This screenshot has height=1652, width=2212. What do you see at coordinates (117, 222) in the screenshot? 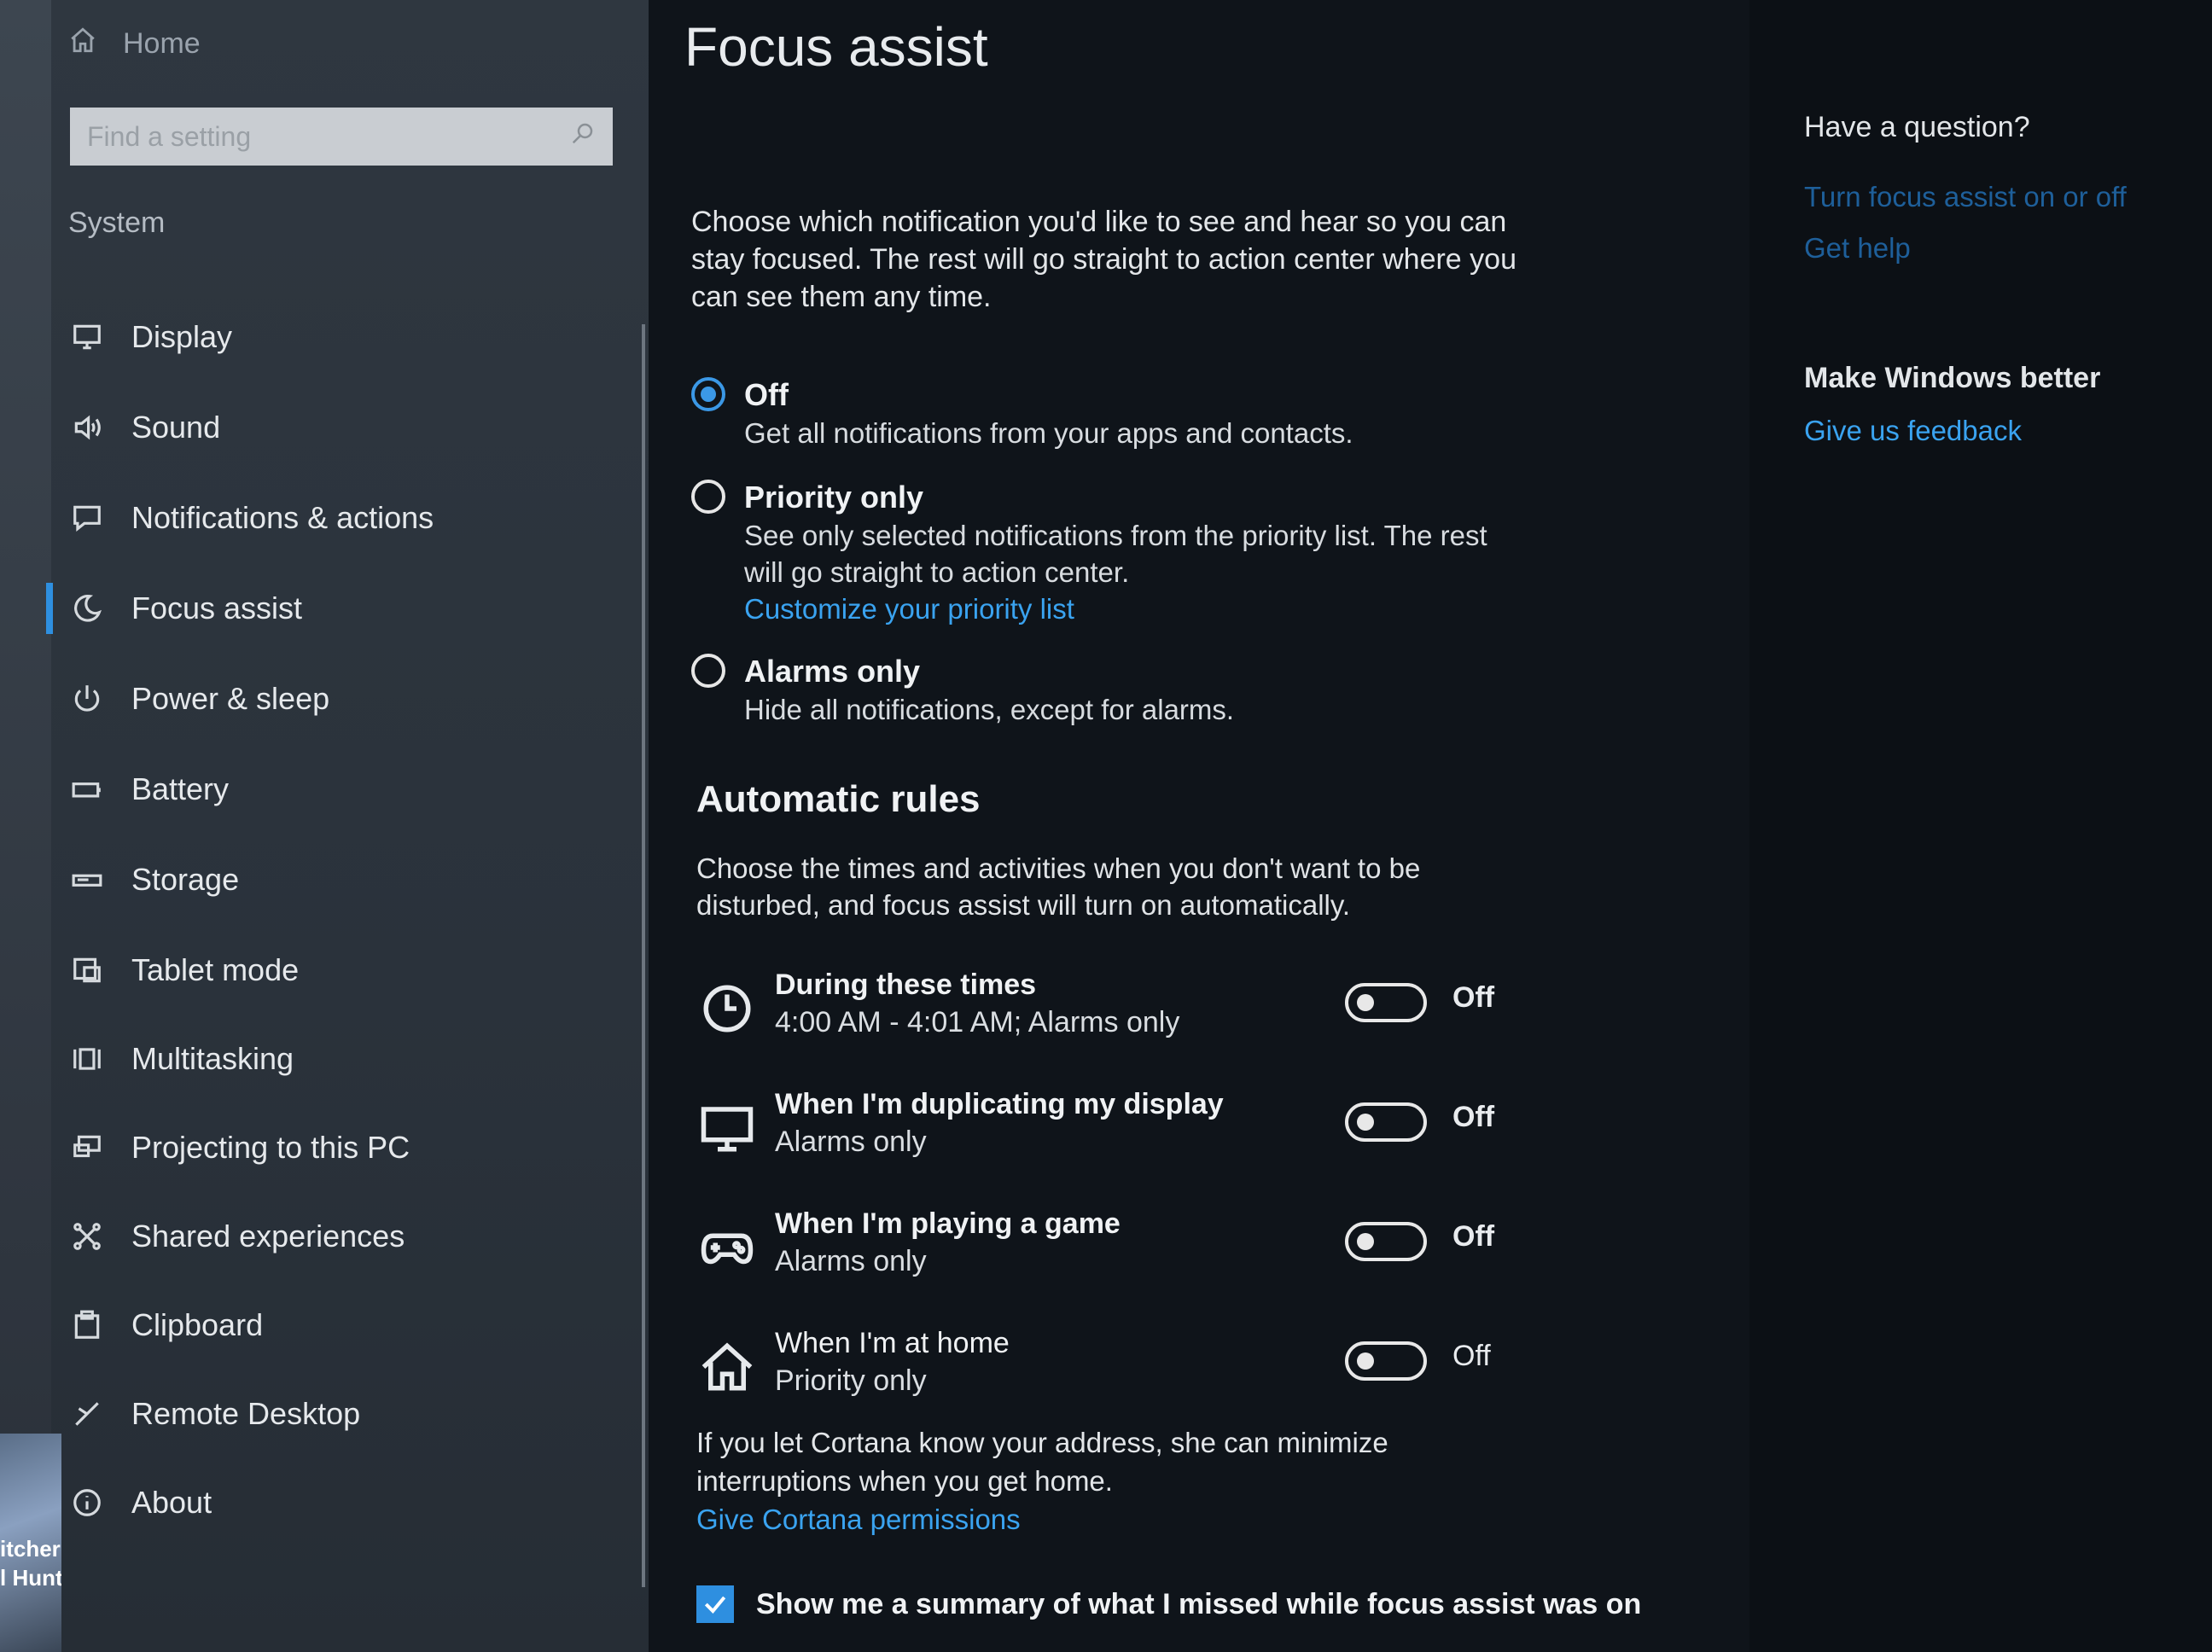
I see `section-label: System` at bounding box center [117, 222].